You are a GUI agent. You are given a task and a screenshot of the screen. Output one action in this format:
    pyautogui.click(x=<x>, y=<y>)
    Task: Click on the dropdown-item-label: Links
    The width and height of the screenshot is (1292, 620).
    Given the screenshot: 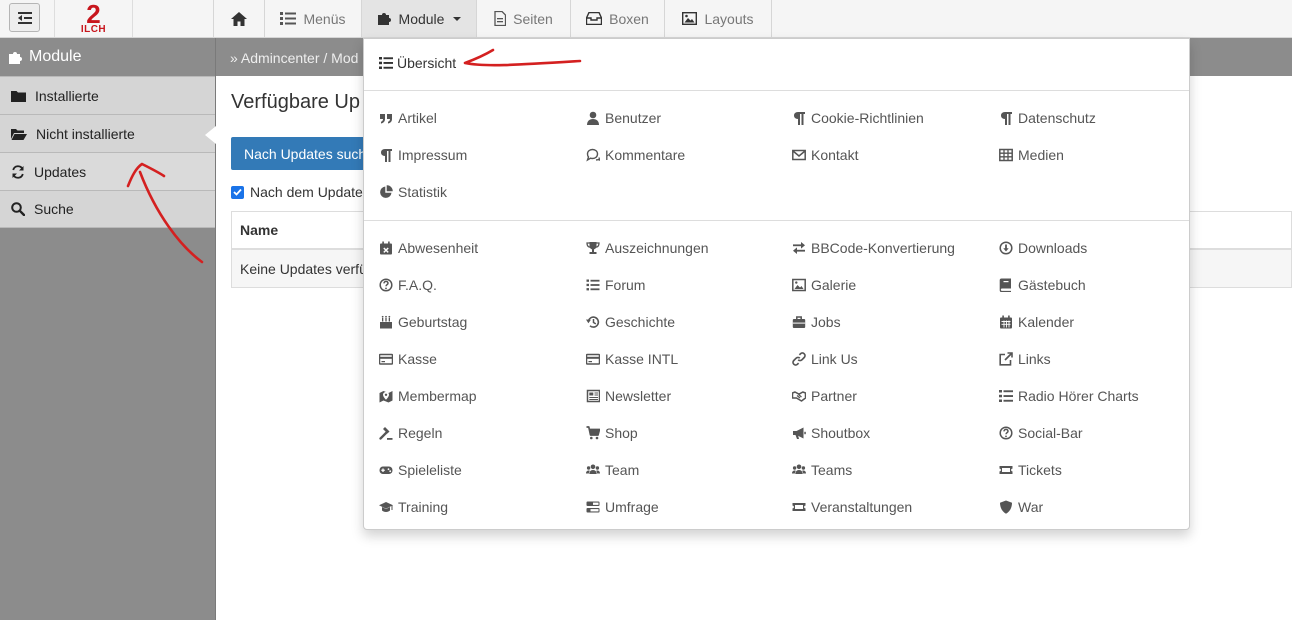 What is the action you would take?
    pyautogui.click(x=1034, y=359)
    